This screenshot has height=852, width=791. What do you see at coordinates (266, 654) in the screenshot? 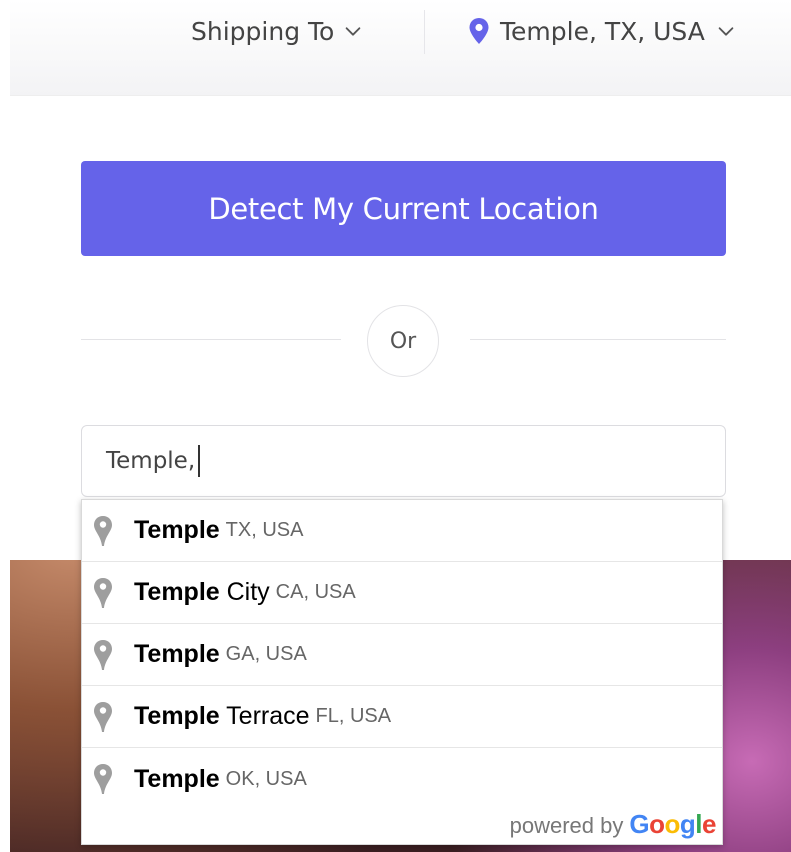
I see `suggestion-secondary-text: GA, USA` at bounding box center [266, 654].